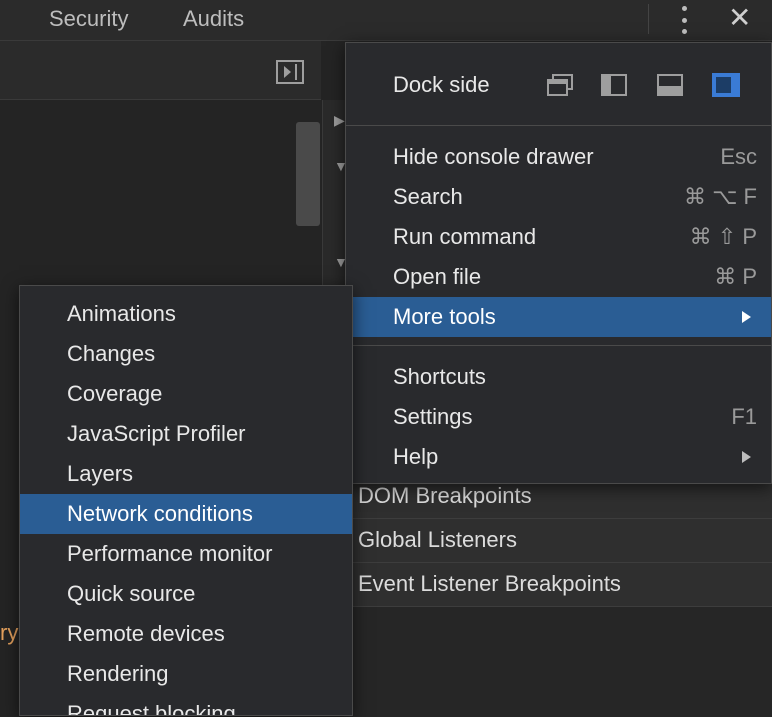 This screenshot has width=772, height=717. Describe the element at coordinates (558, 317) in the screenshot. I see `menu-item-more-tools: More tools` at that location.